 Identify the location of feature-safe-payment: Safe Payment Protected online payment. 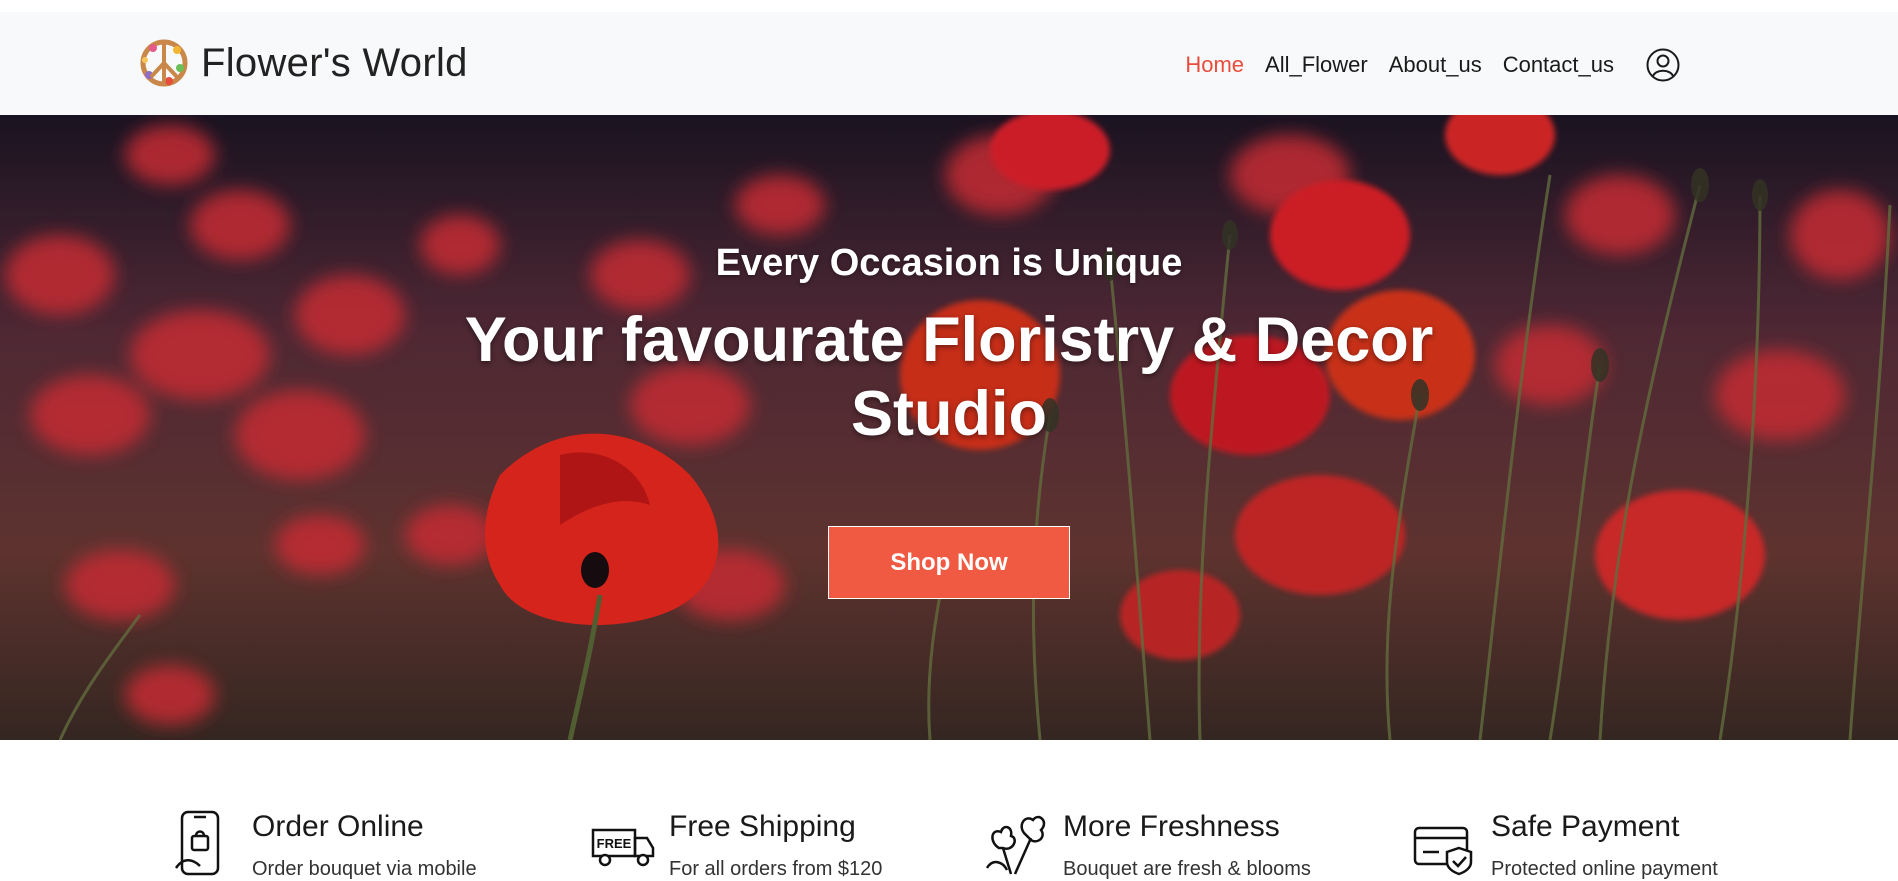
(1565, 844).